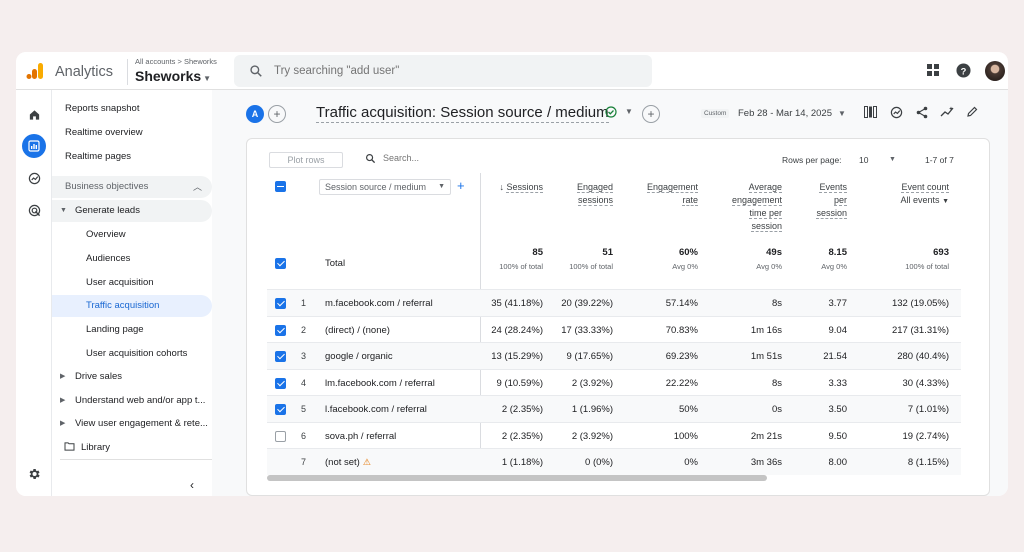  Describe the element at coordinates (592, 409) in the screenshot. I see `cell-engaged: 1 (1.96%)` at that location.